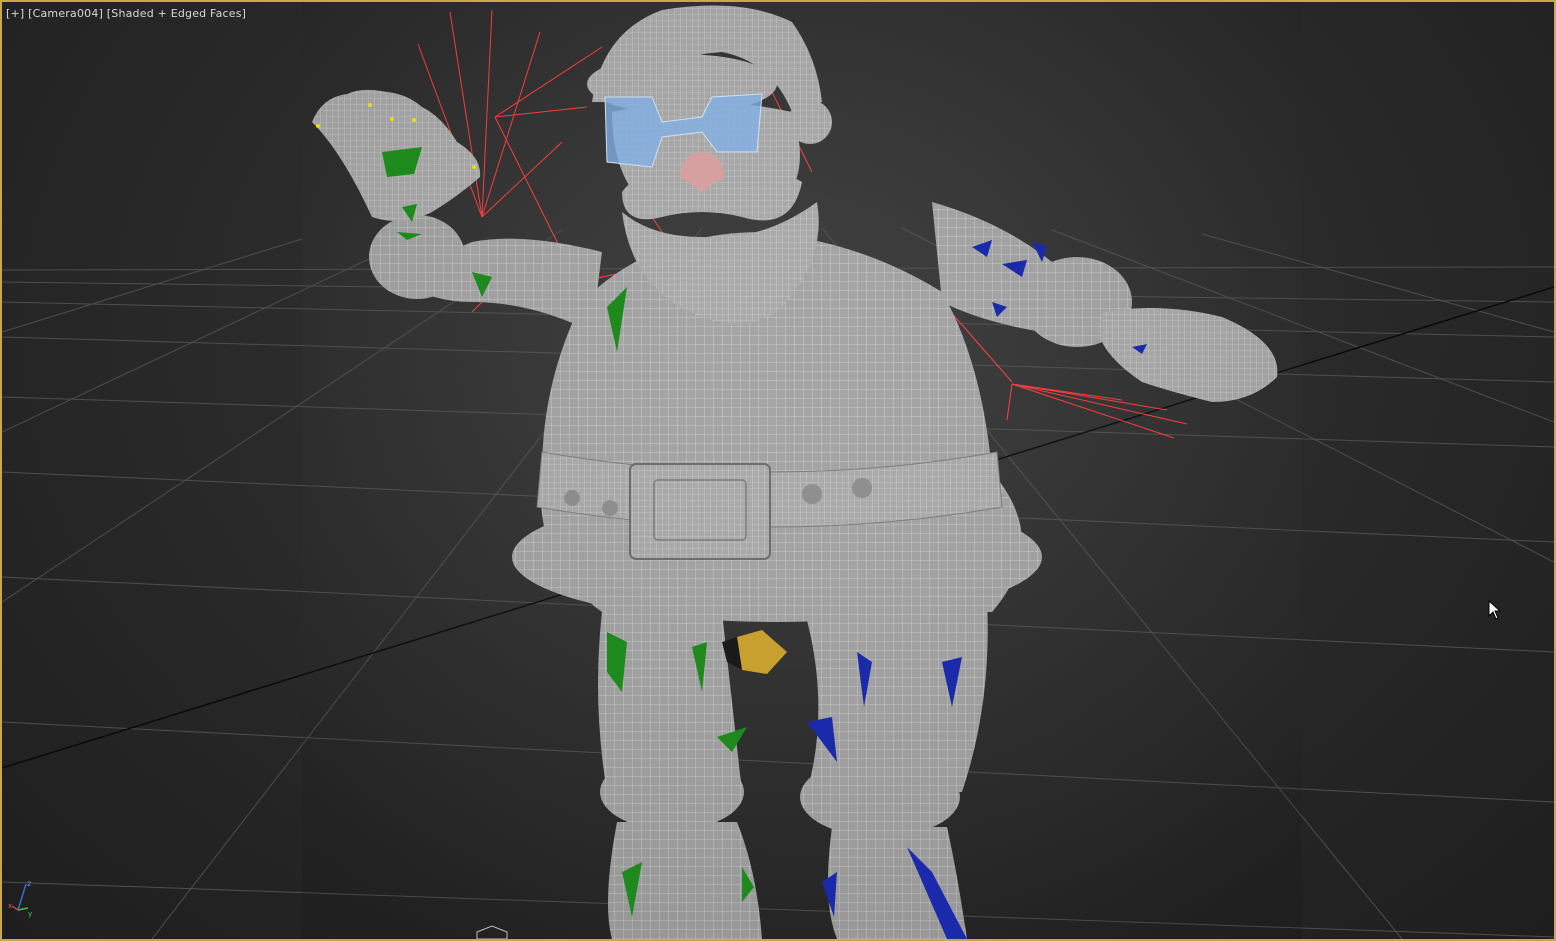 The image size is (1556, 941). I want to click on mouse-cursor-icon, so click(1495, 610).